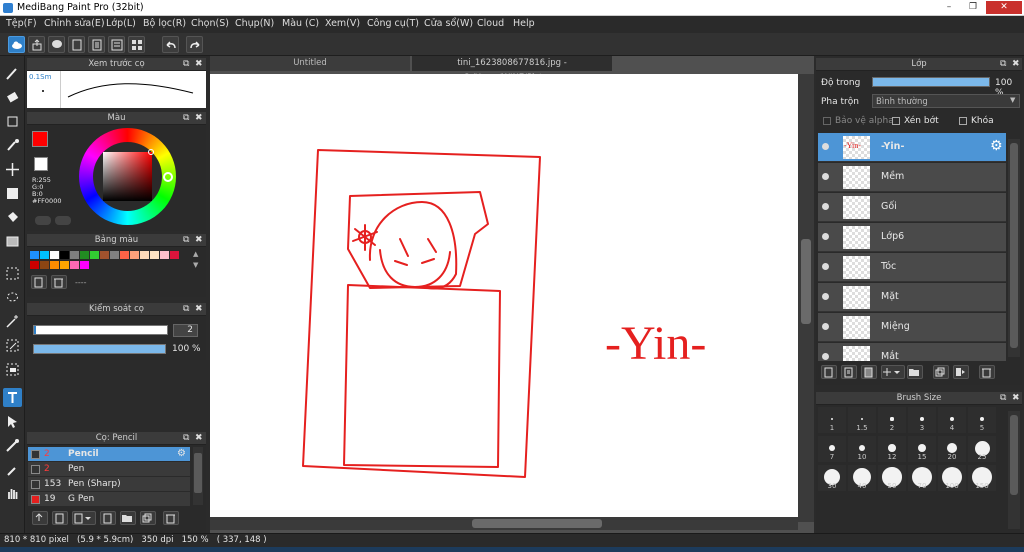 The height and width of the screenshot is (552, 1024). What do you see at coordinates (922, 478) in the screenshot?
I see `brush-size-cell: 70` at bounding box center [922, 478].